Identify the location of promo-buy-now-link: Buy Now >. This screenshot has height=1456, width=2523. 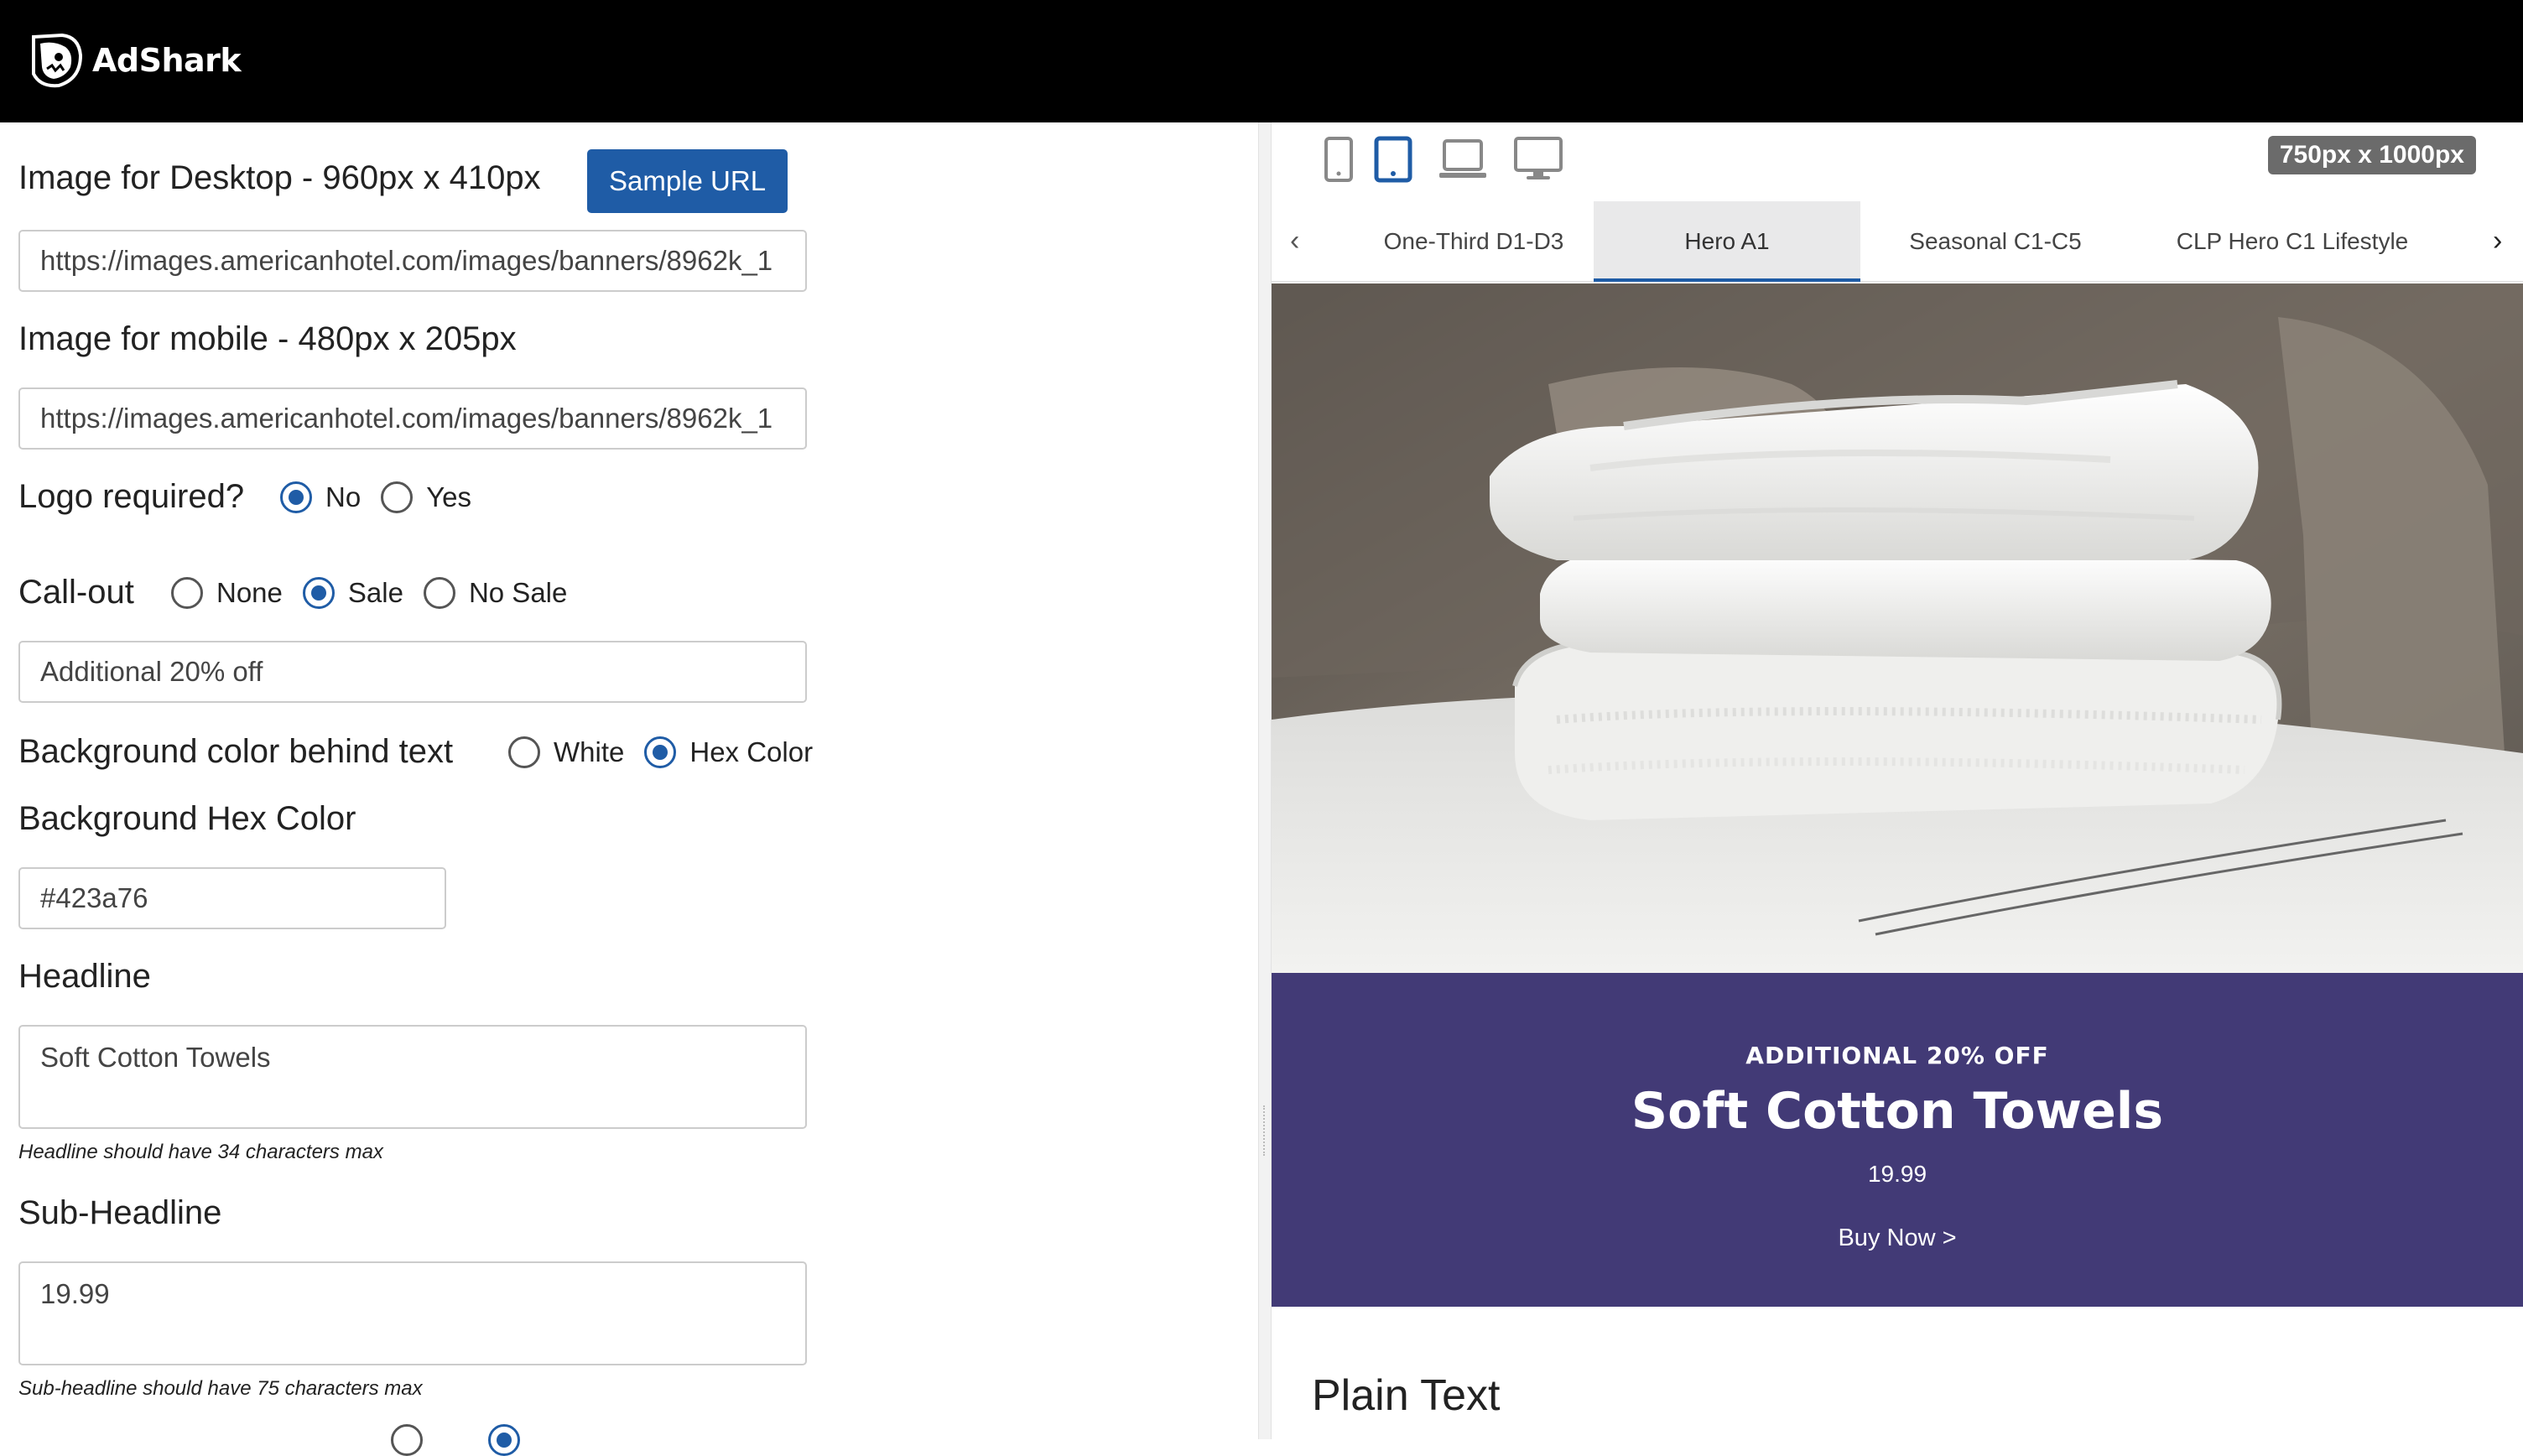
(1897, 1238).